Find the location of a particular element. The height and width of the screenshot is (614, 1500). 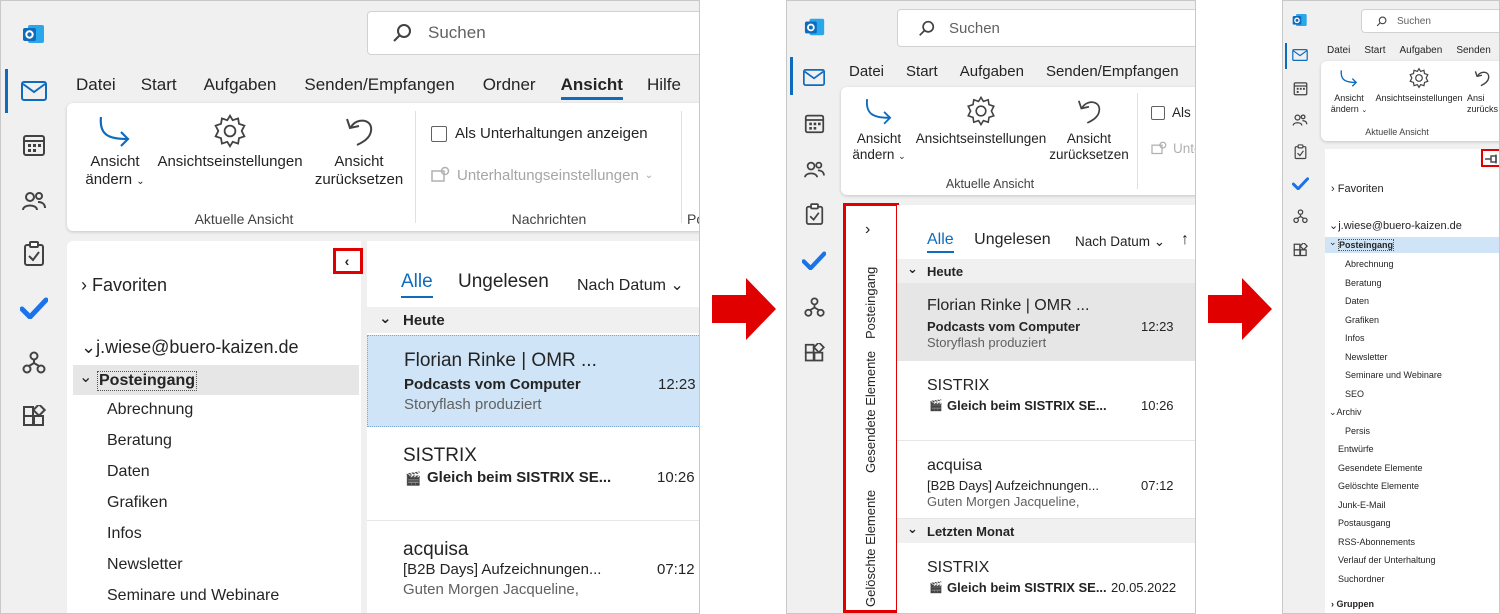

menu-ordner: Ordner is located at coordinates (509, 87).